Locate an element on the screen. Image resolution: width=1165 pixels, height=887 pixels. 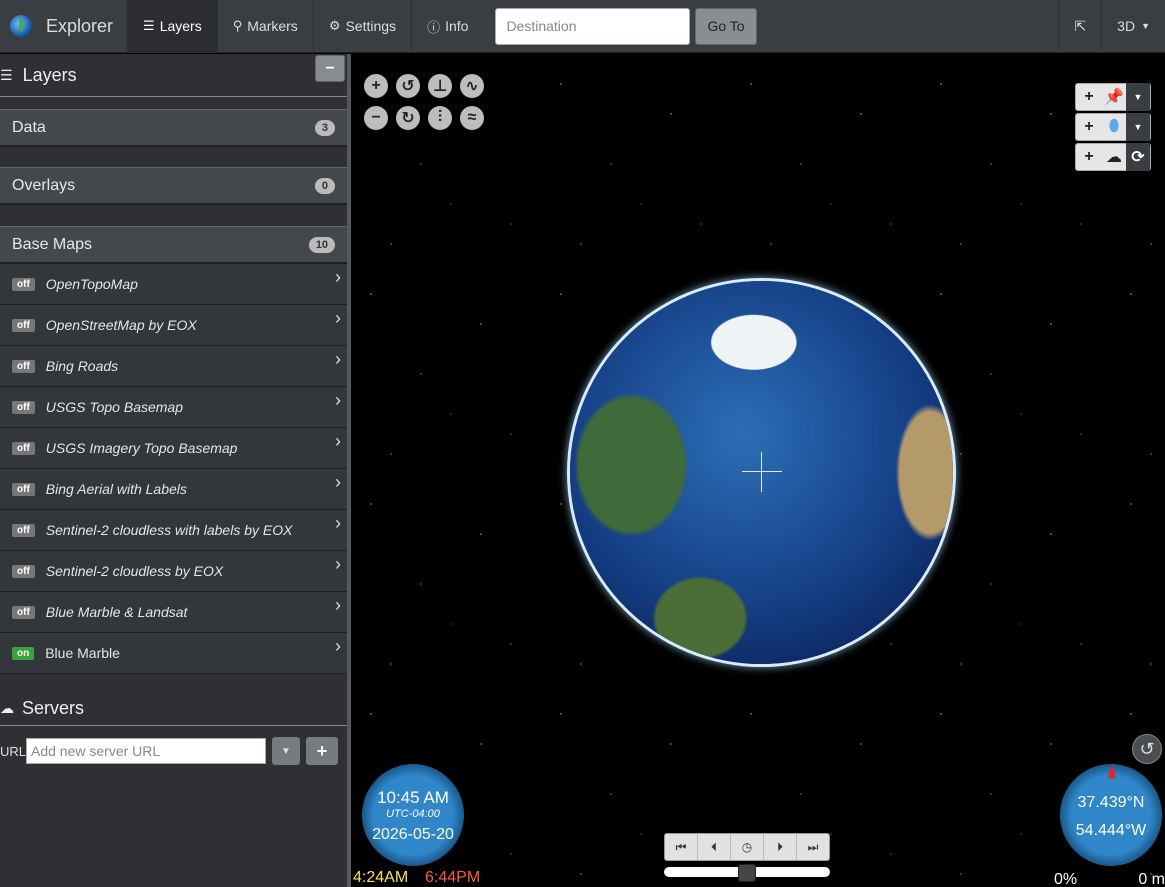
section-label: Overlays is located at coordinates (44, 185).